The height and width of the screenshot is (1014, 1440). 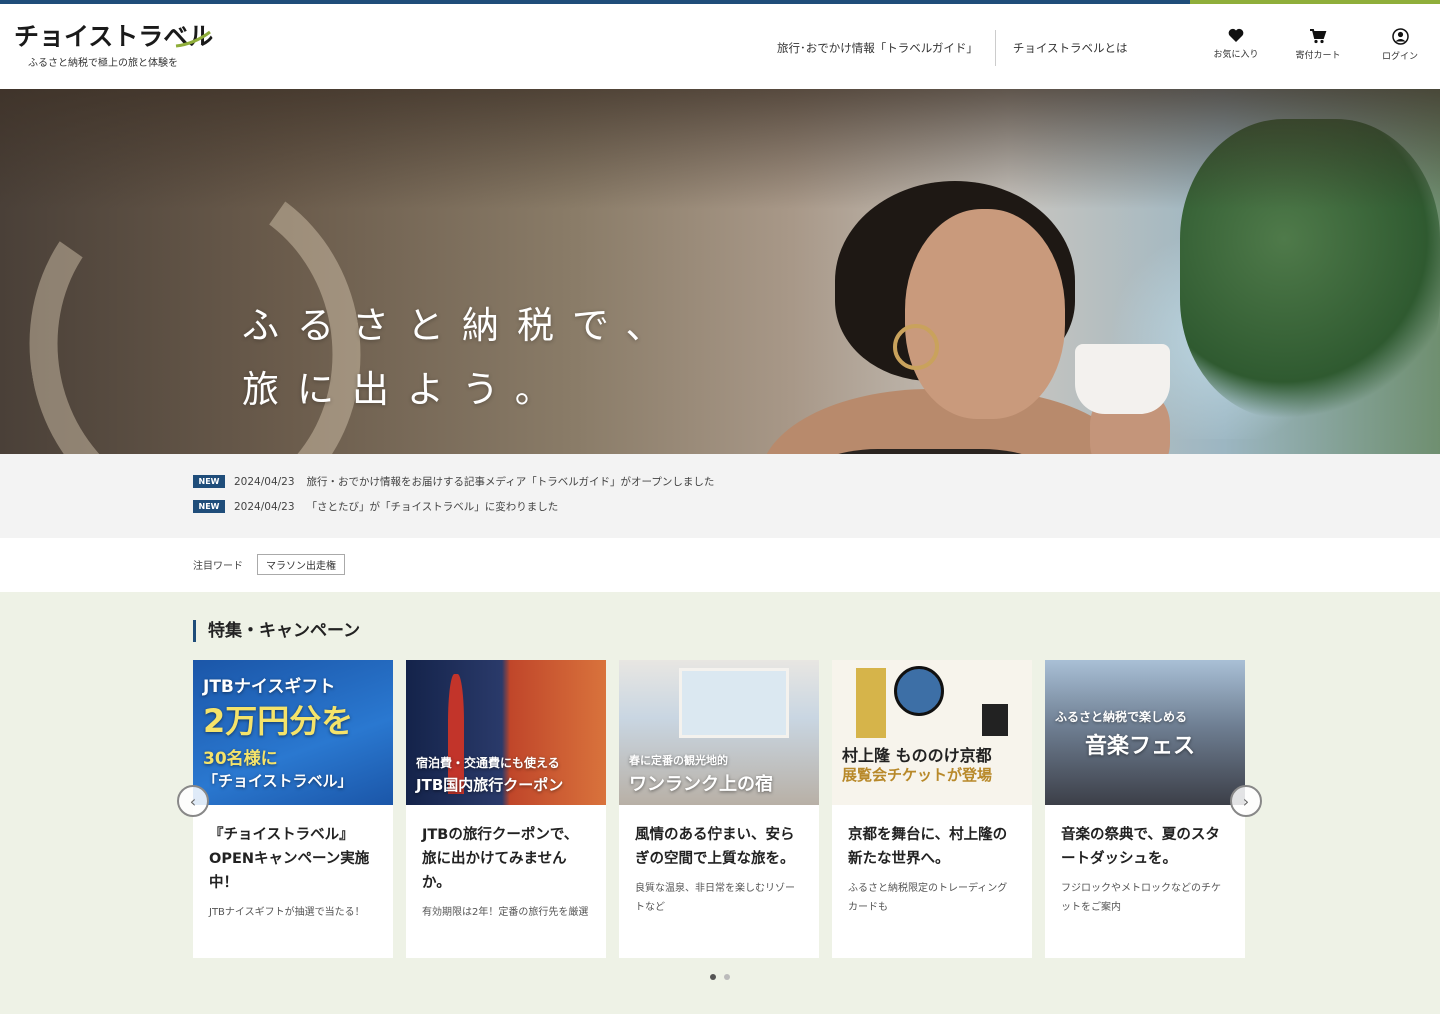 What do you see at coordinates (193, 39) in the screenshot?
I see `logo-swoosh-icon` at bounding box center [193, 39].